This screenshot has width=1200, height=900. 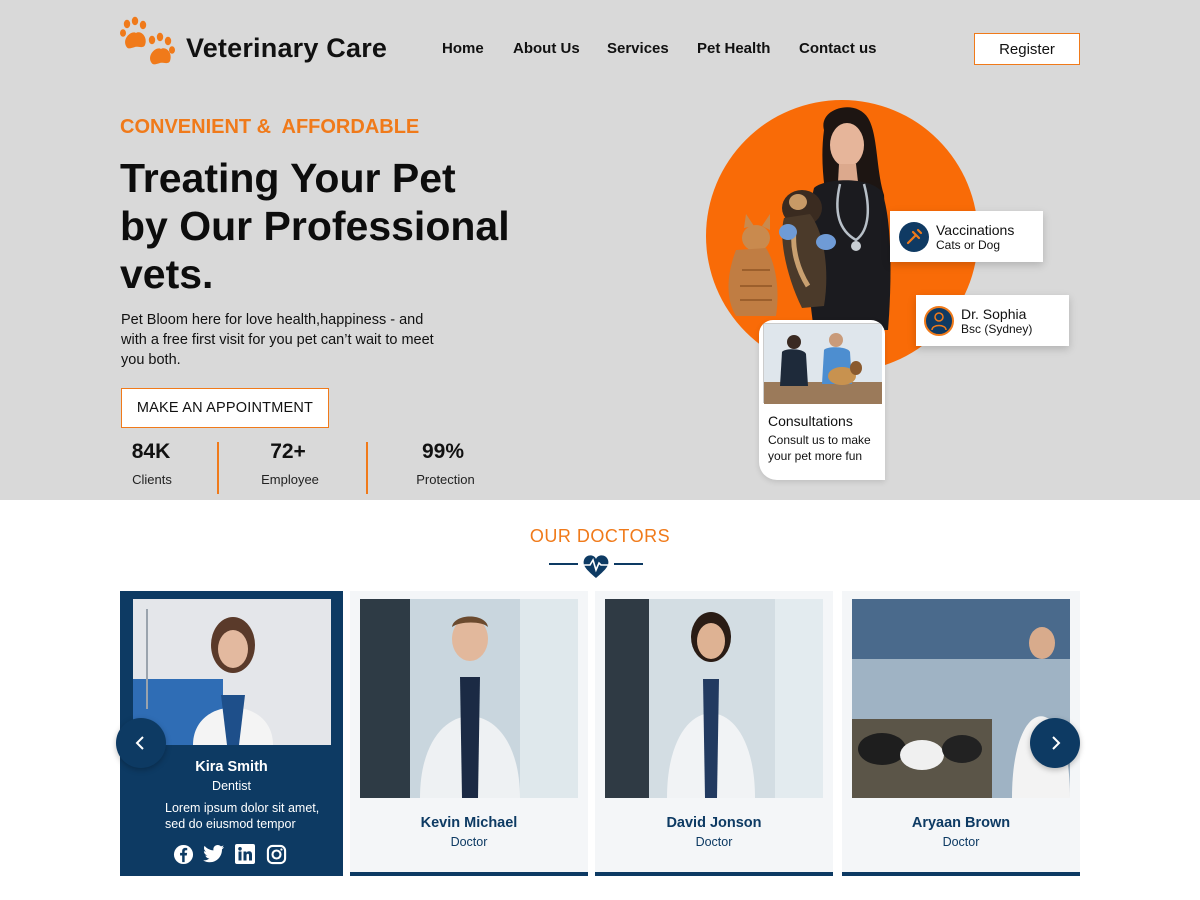 I want to click on doctor-card: David Jonson Doctor, so click(x=714, y=733).